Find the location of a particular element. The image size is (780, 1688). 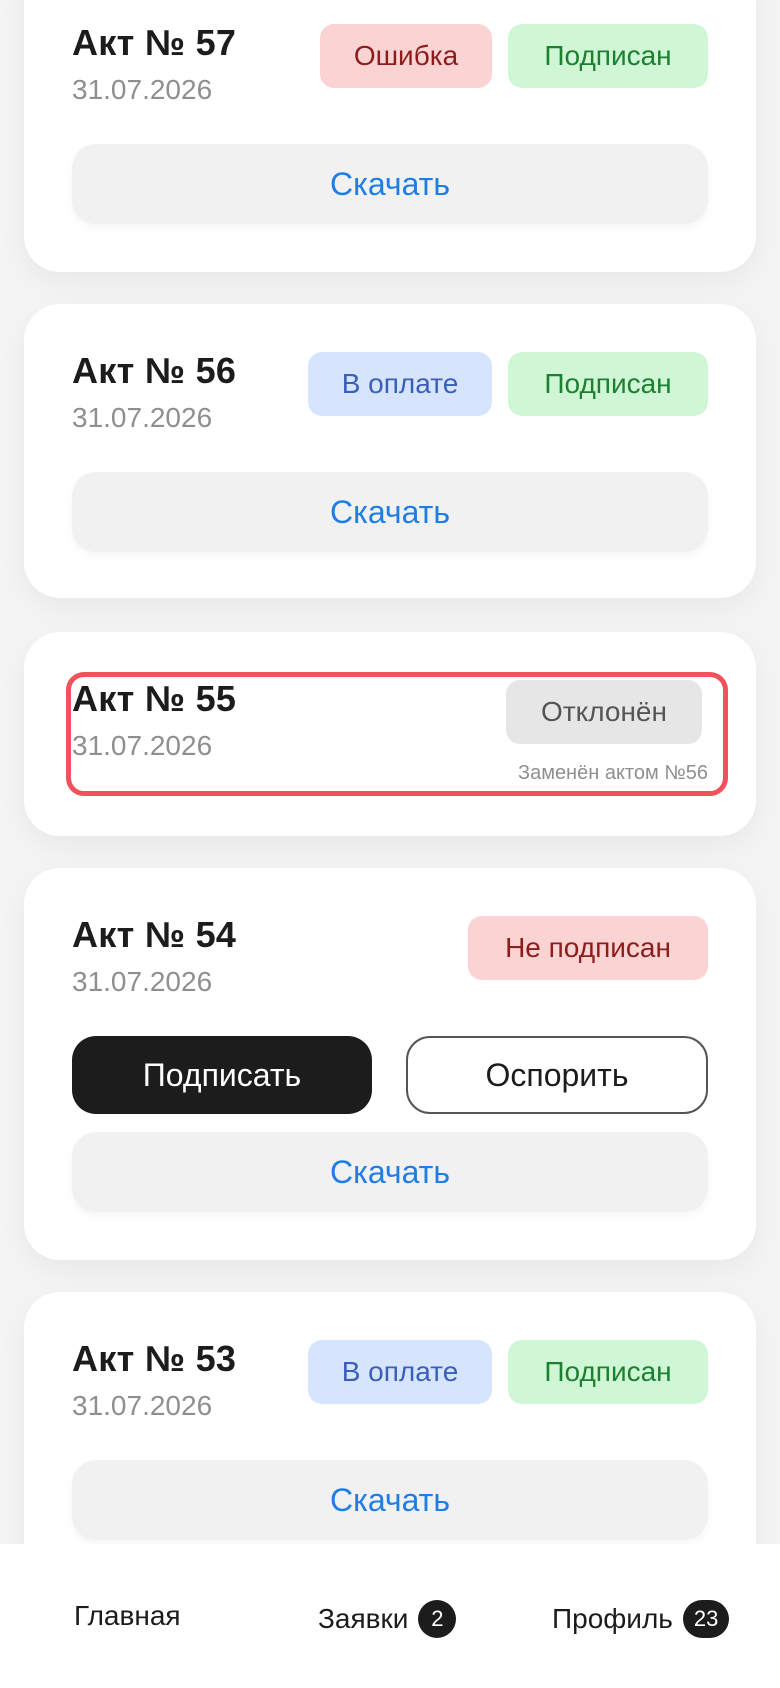

status-badge-error: Ошибка is located at coordinates (406, 56).